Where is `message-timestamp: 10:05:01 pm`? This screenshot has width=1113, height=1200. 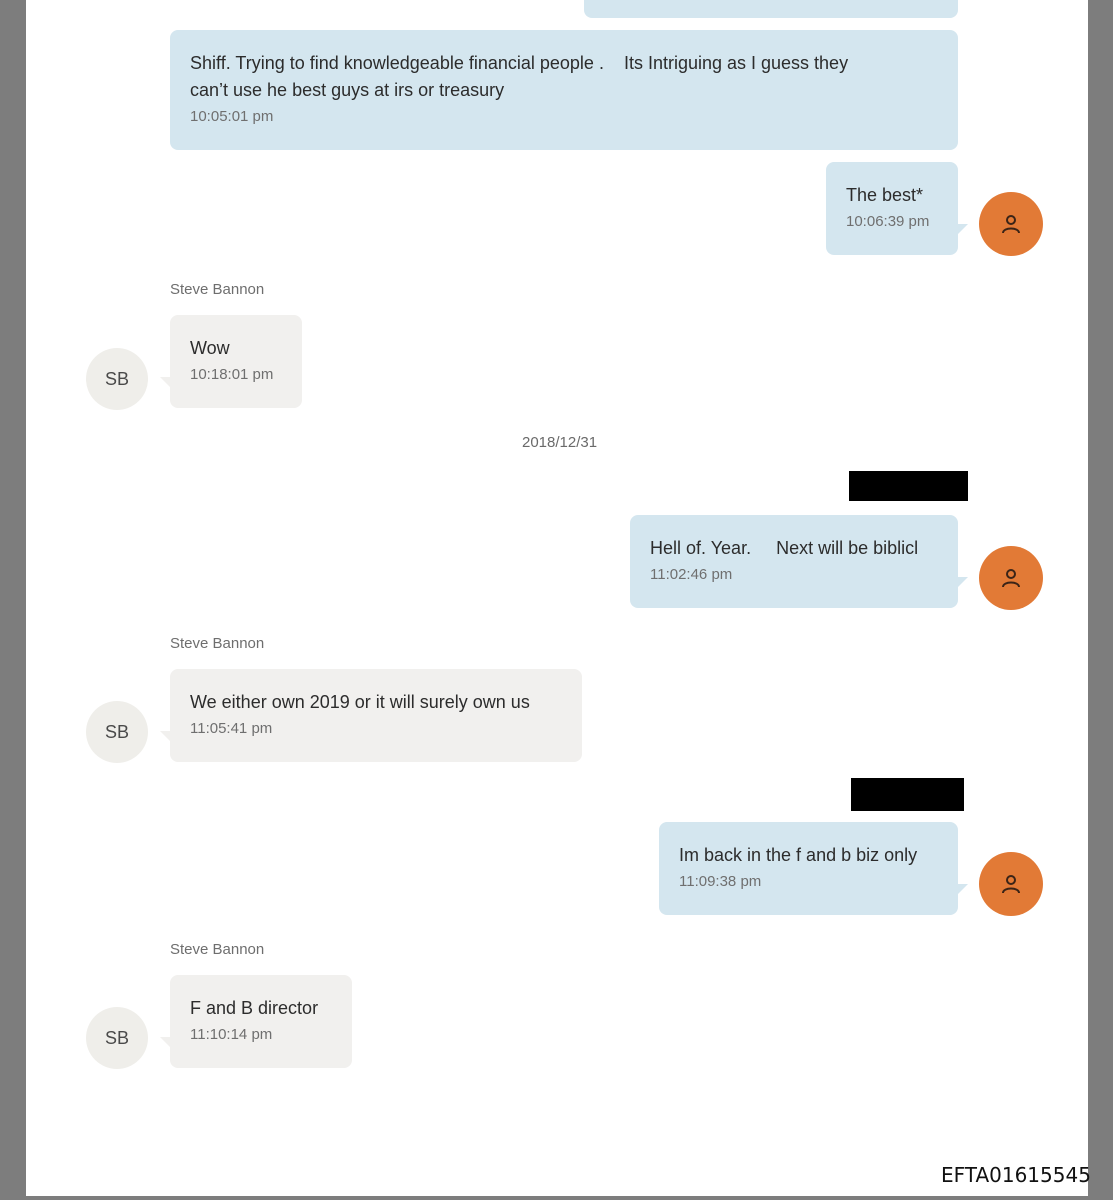
message-timestamp: 10:05:01 pm is located at coordinates (232, 116).